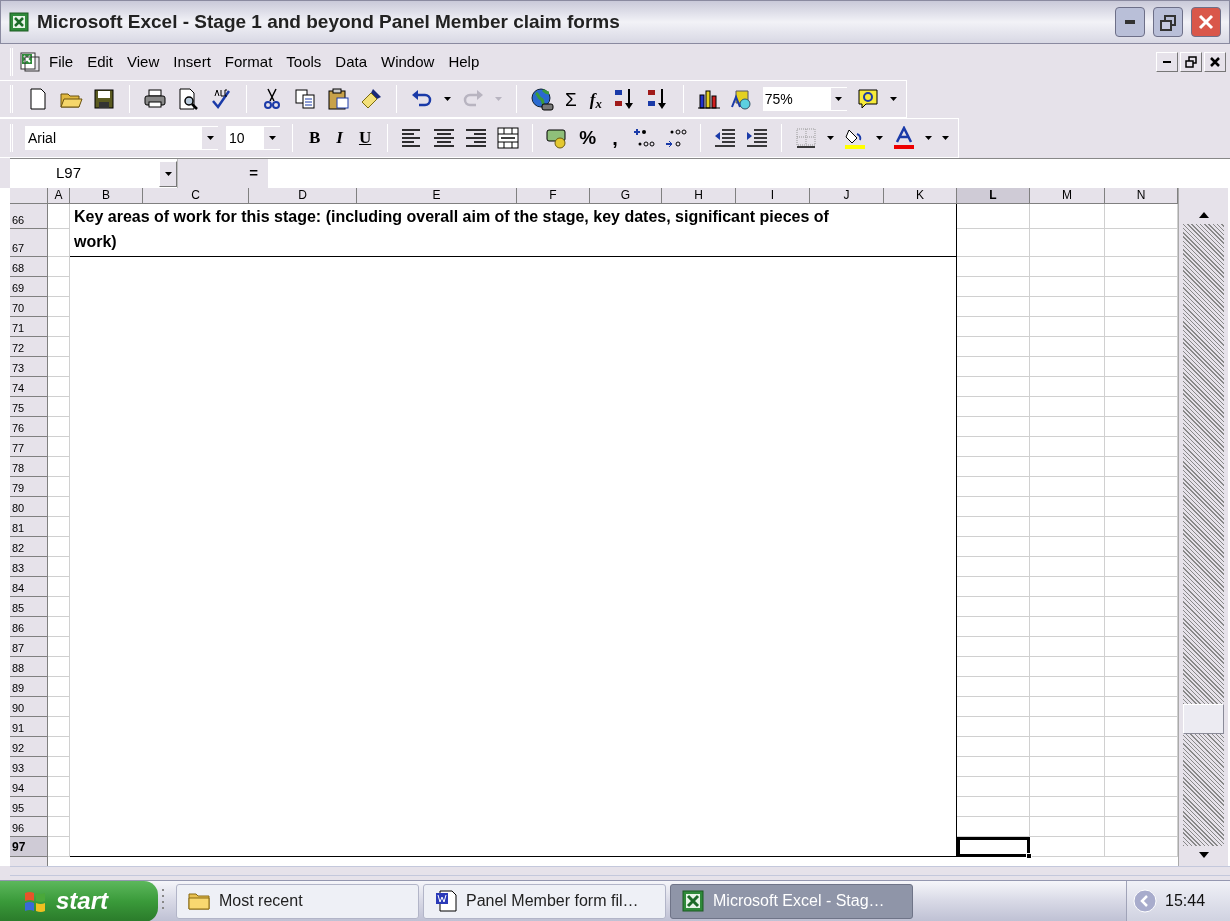 This screenshot has height=921, width=1230. I want to click on row-header: 81, so click(29, 527).